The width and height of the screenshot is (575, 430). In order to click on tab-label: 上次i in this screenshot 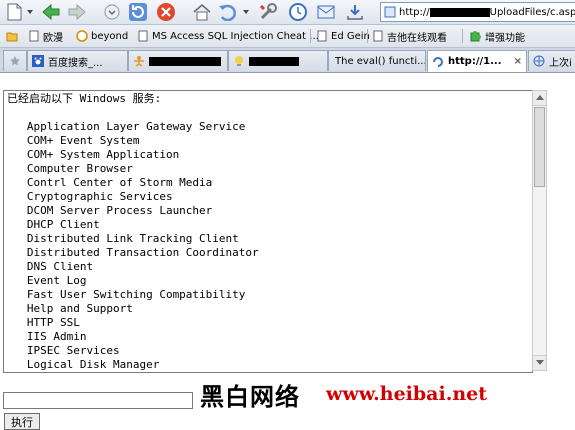, I will do `click(560, 63)`.